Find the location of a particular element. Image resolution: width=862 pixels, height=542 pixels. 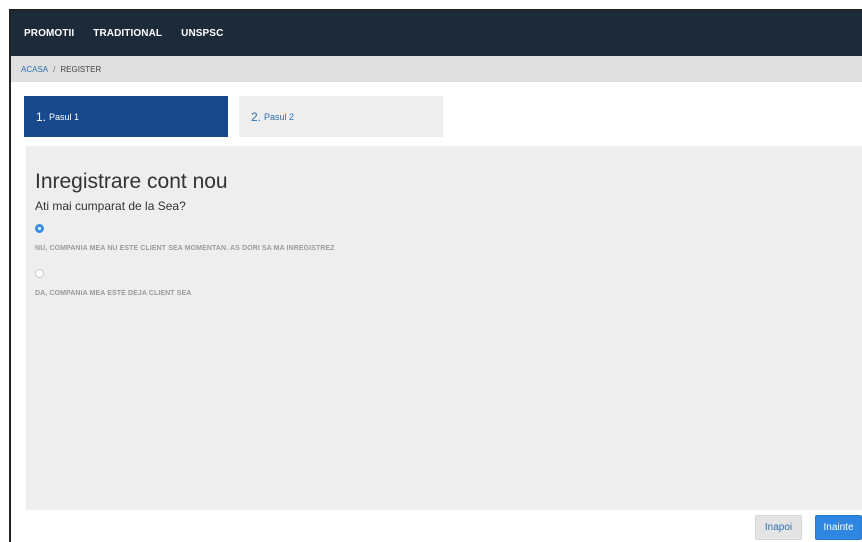

breadcrumb-home-link: ACASA is located at coordinates (34, 69).